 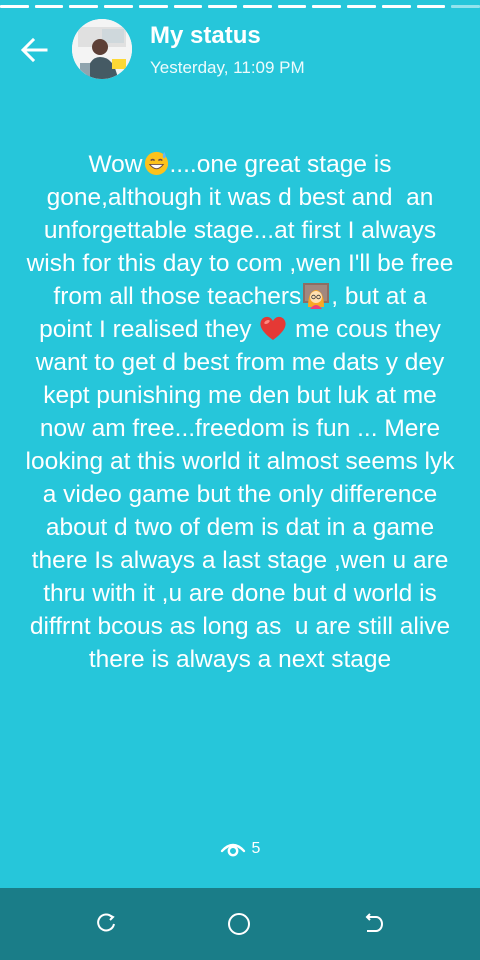 I want to click on arrow-left-icon, so click(x=34, y=50).